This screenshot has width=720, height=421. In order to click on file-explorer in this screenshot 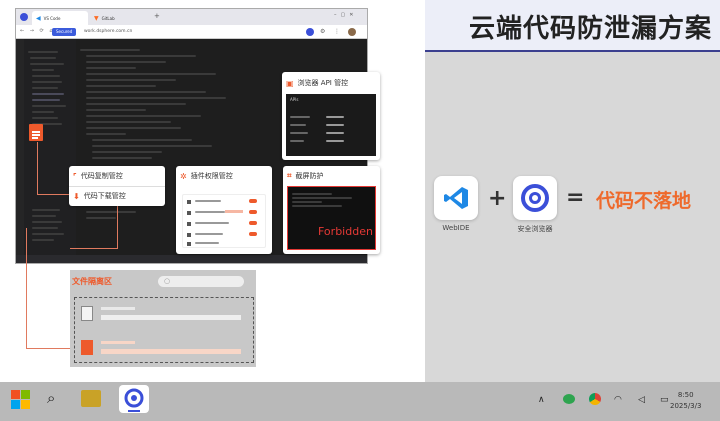, I will do `click(50, 151)`.